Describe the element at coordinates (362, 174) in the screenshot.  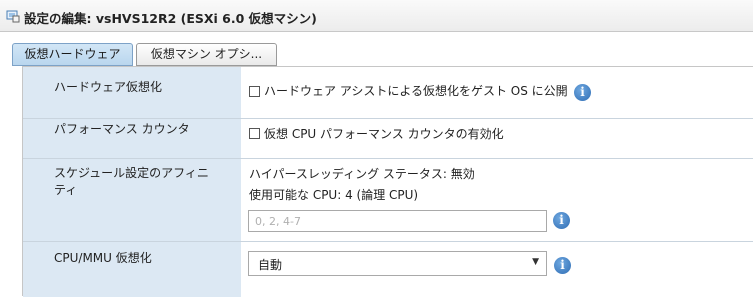
I see `hyperthreading-status: ハイパースレッディング ステータス: 無効` at that location.